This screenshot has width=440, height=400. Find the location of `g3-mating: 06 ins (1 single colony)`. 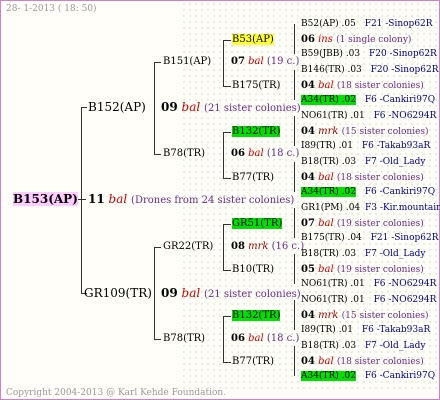

g3-mating: 06 ins (1 single colony) is located at coordinates (356, 39).